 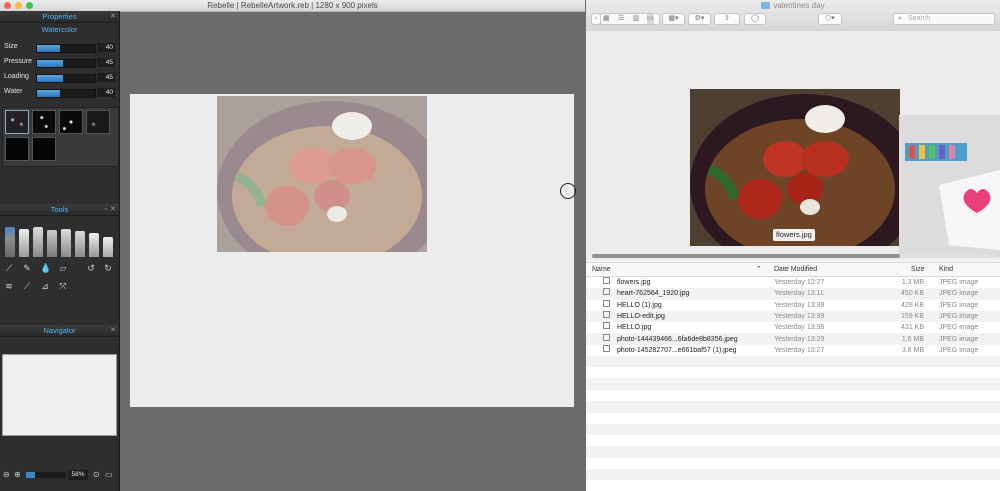 I want to click on tools-header: Tools ▫ ✕, so click(x=59, y=210).